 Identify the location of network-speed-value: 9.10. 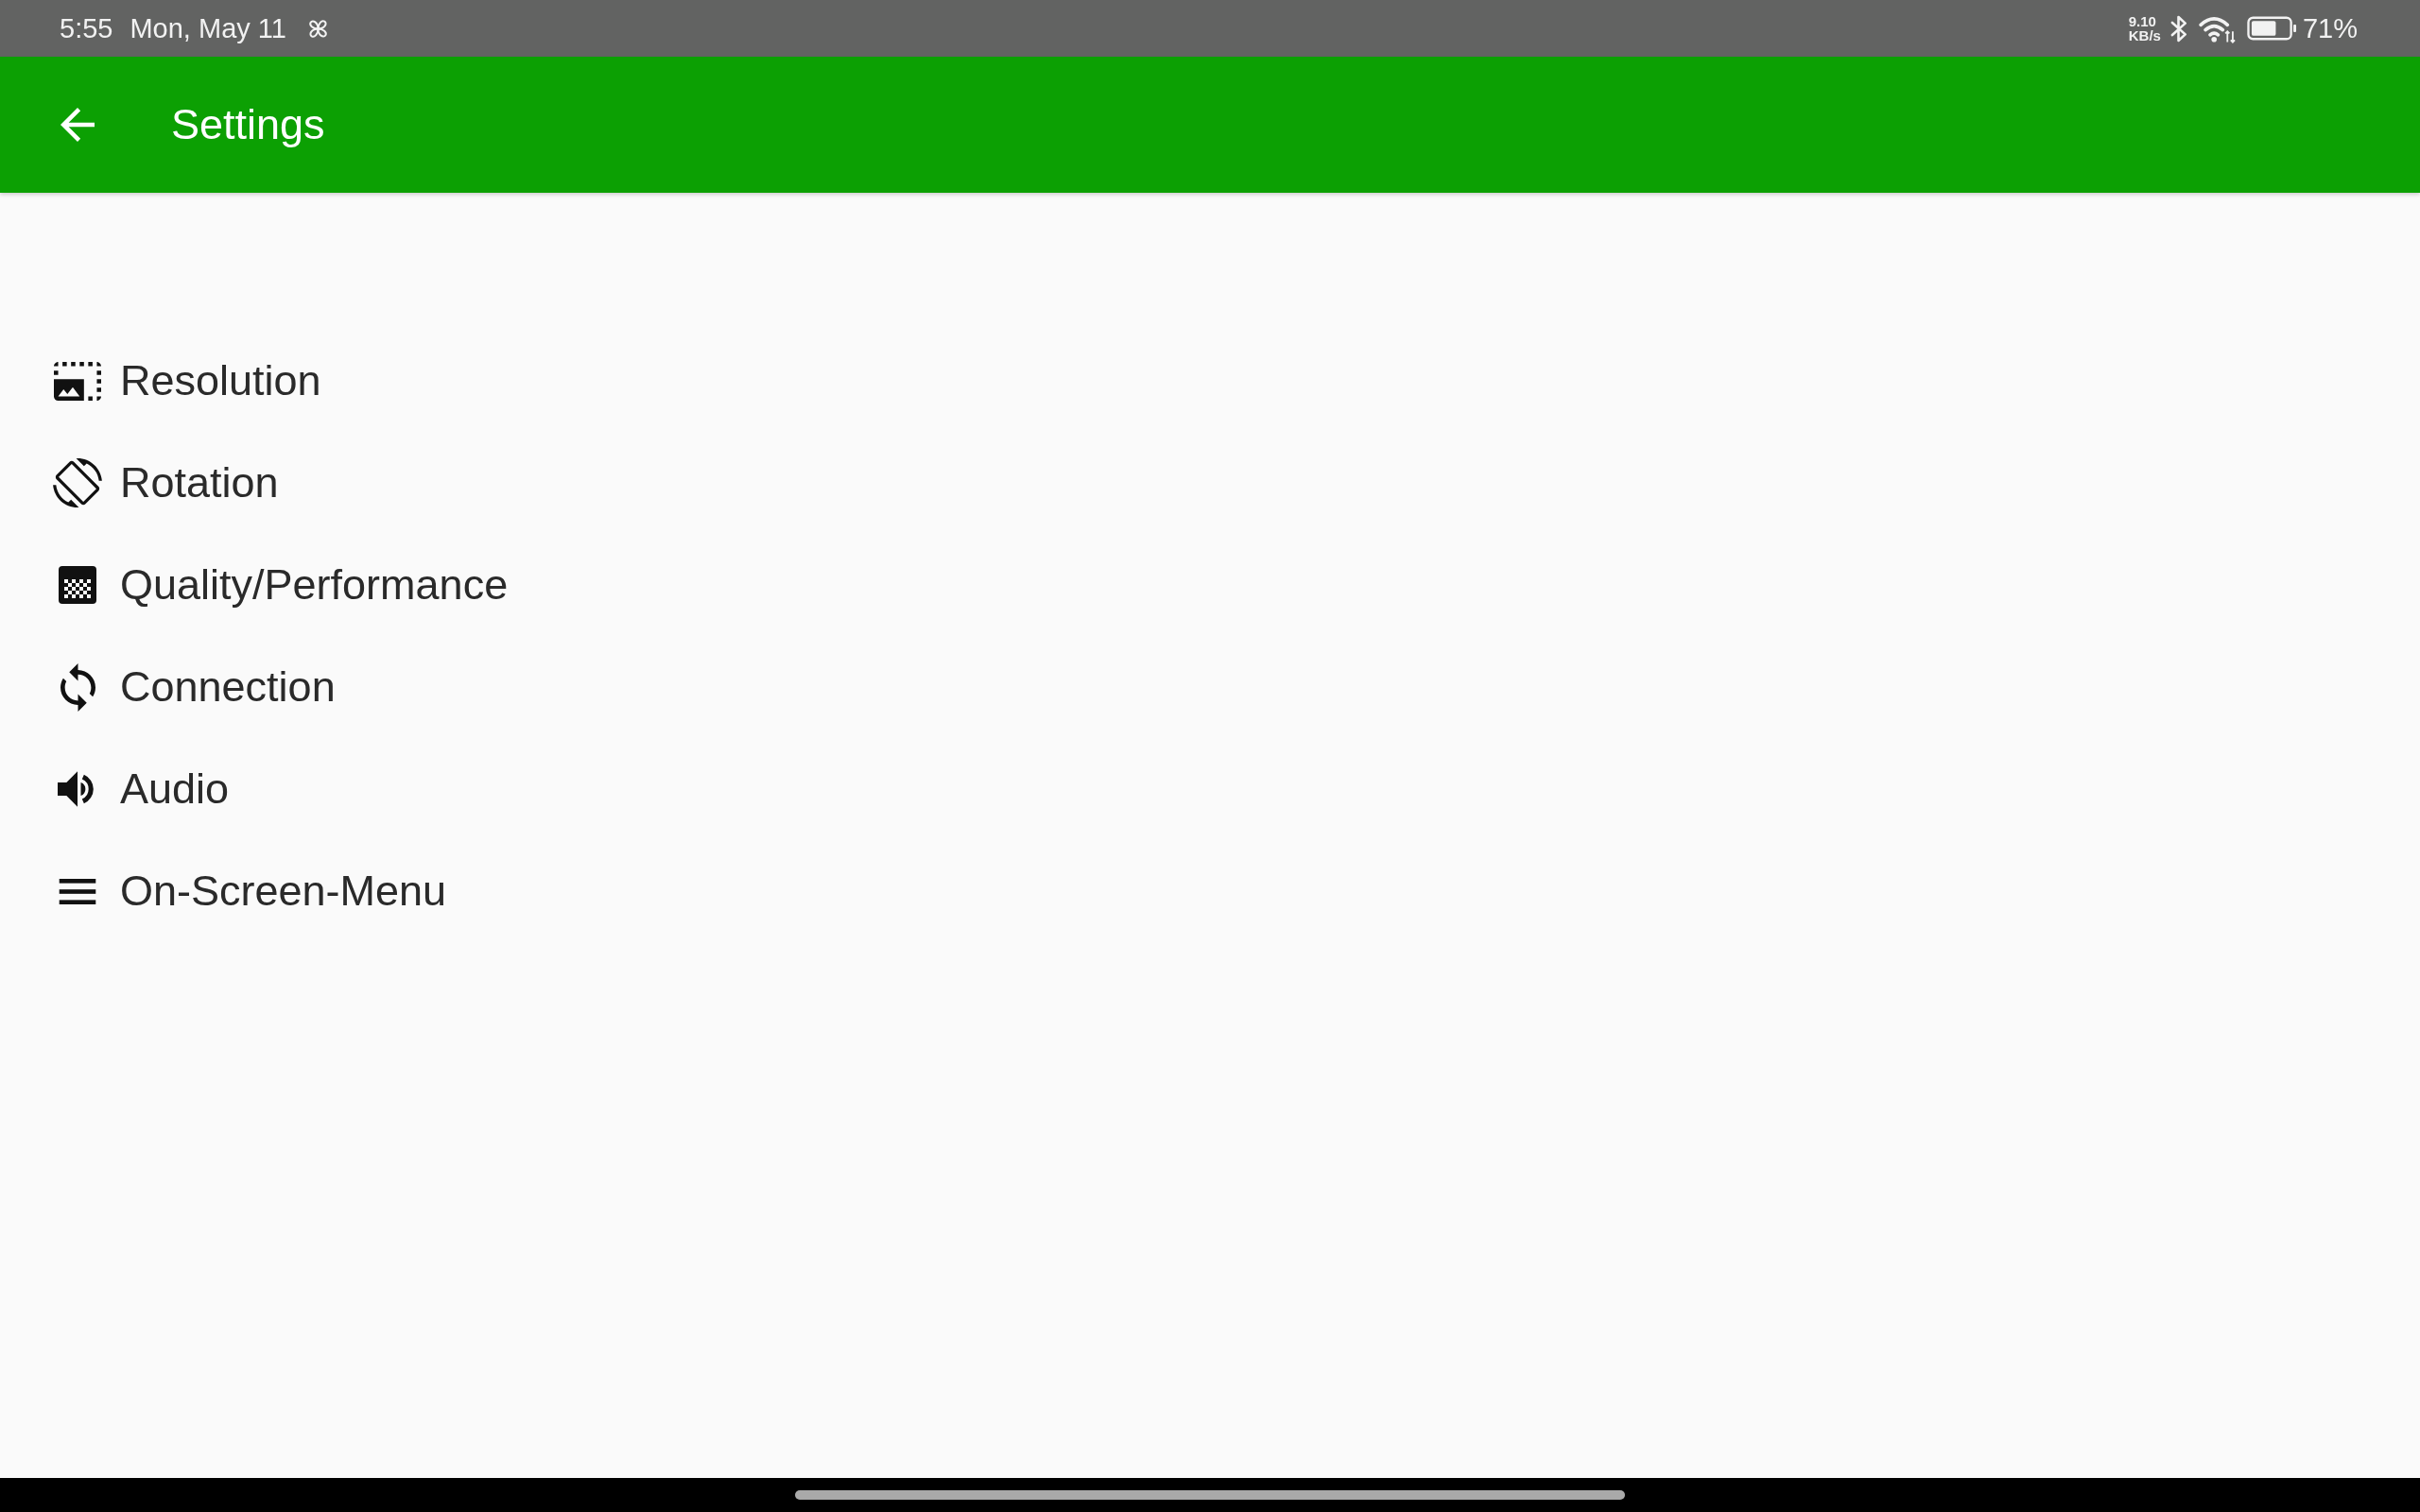
(2142, 21).